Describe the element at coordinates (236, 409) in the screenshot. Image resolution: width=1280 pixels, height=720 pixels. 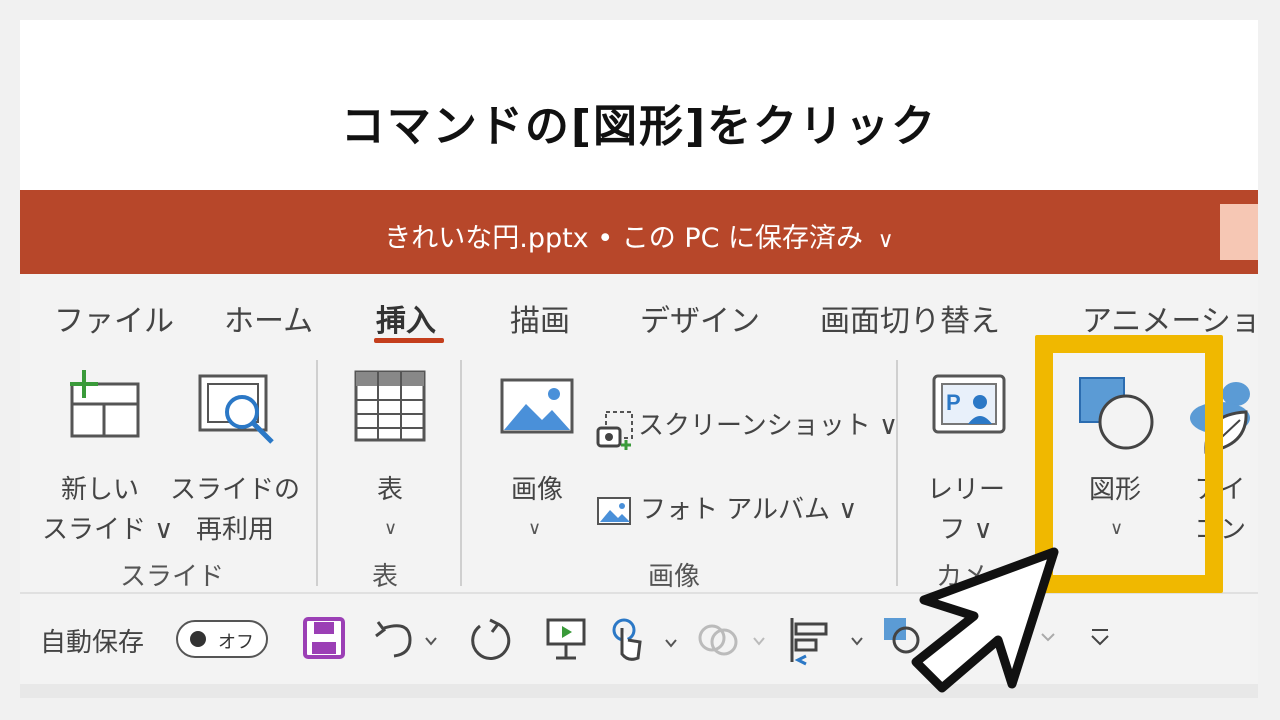
I see `reuse-slide-icon` at that location.